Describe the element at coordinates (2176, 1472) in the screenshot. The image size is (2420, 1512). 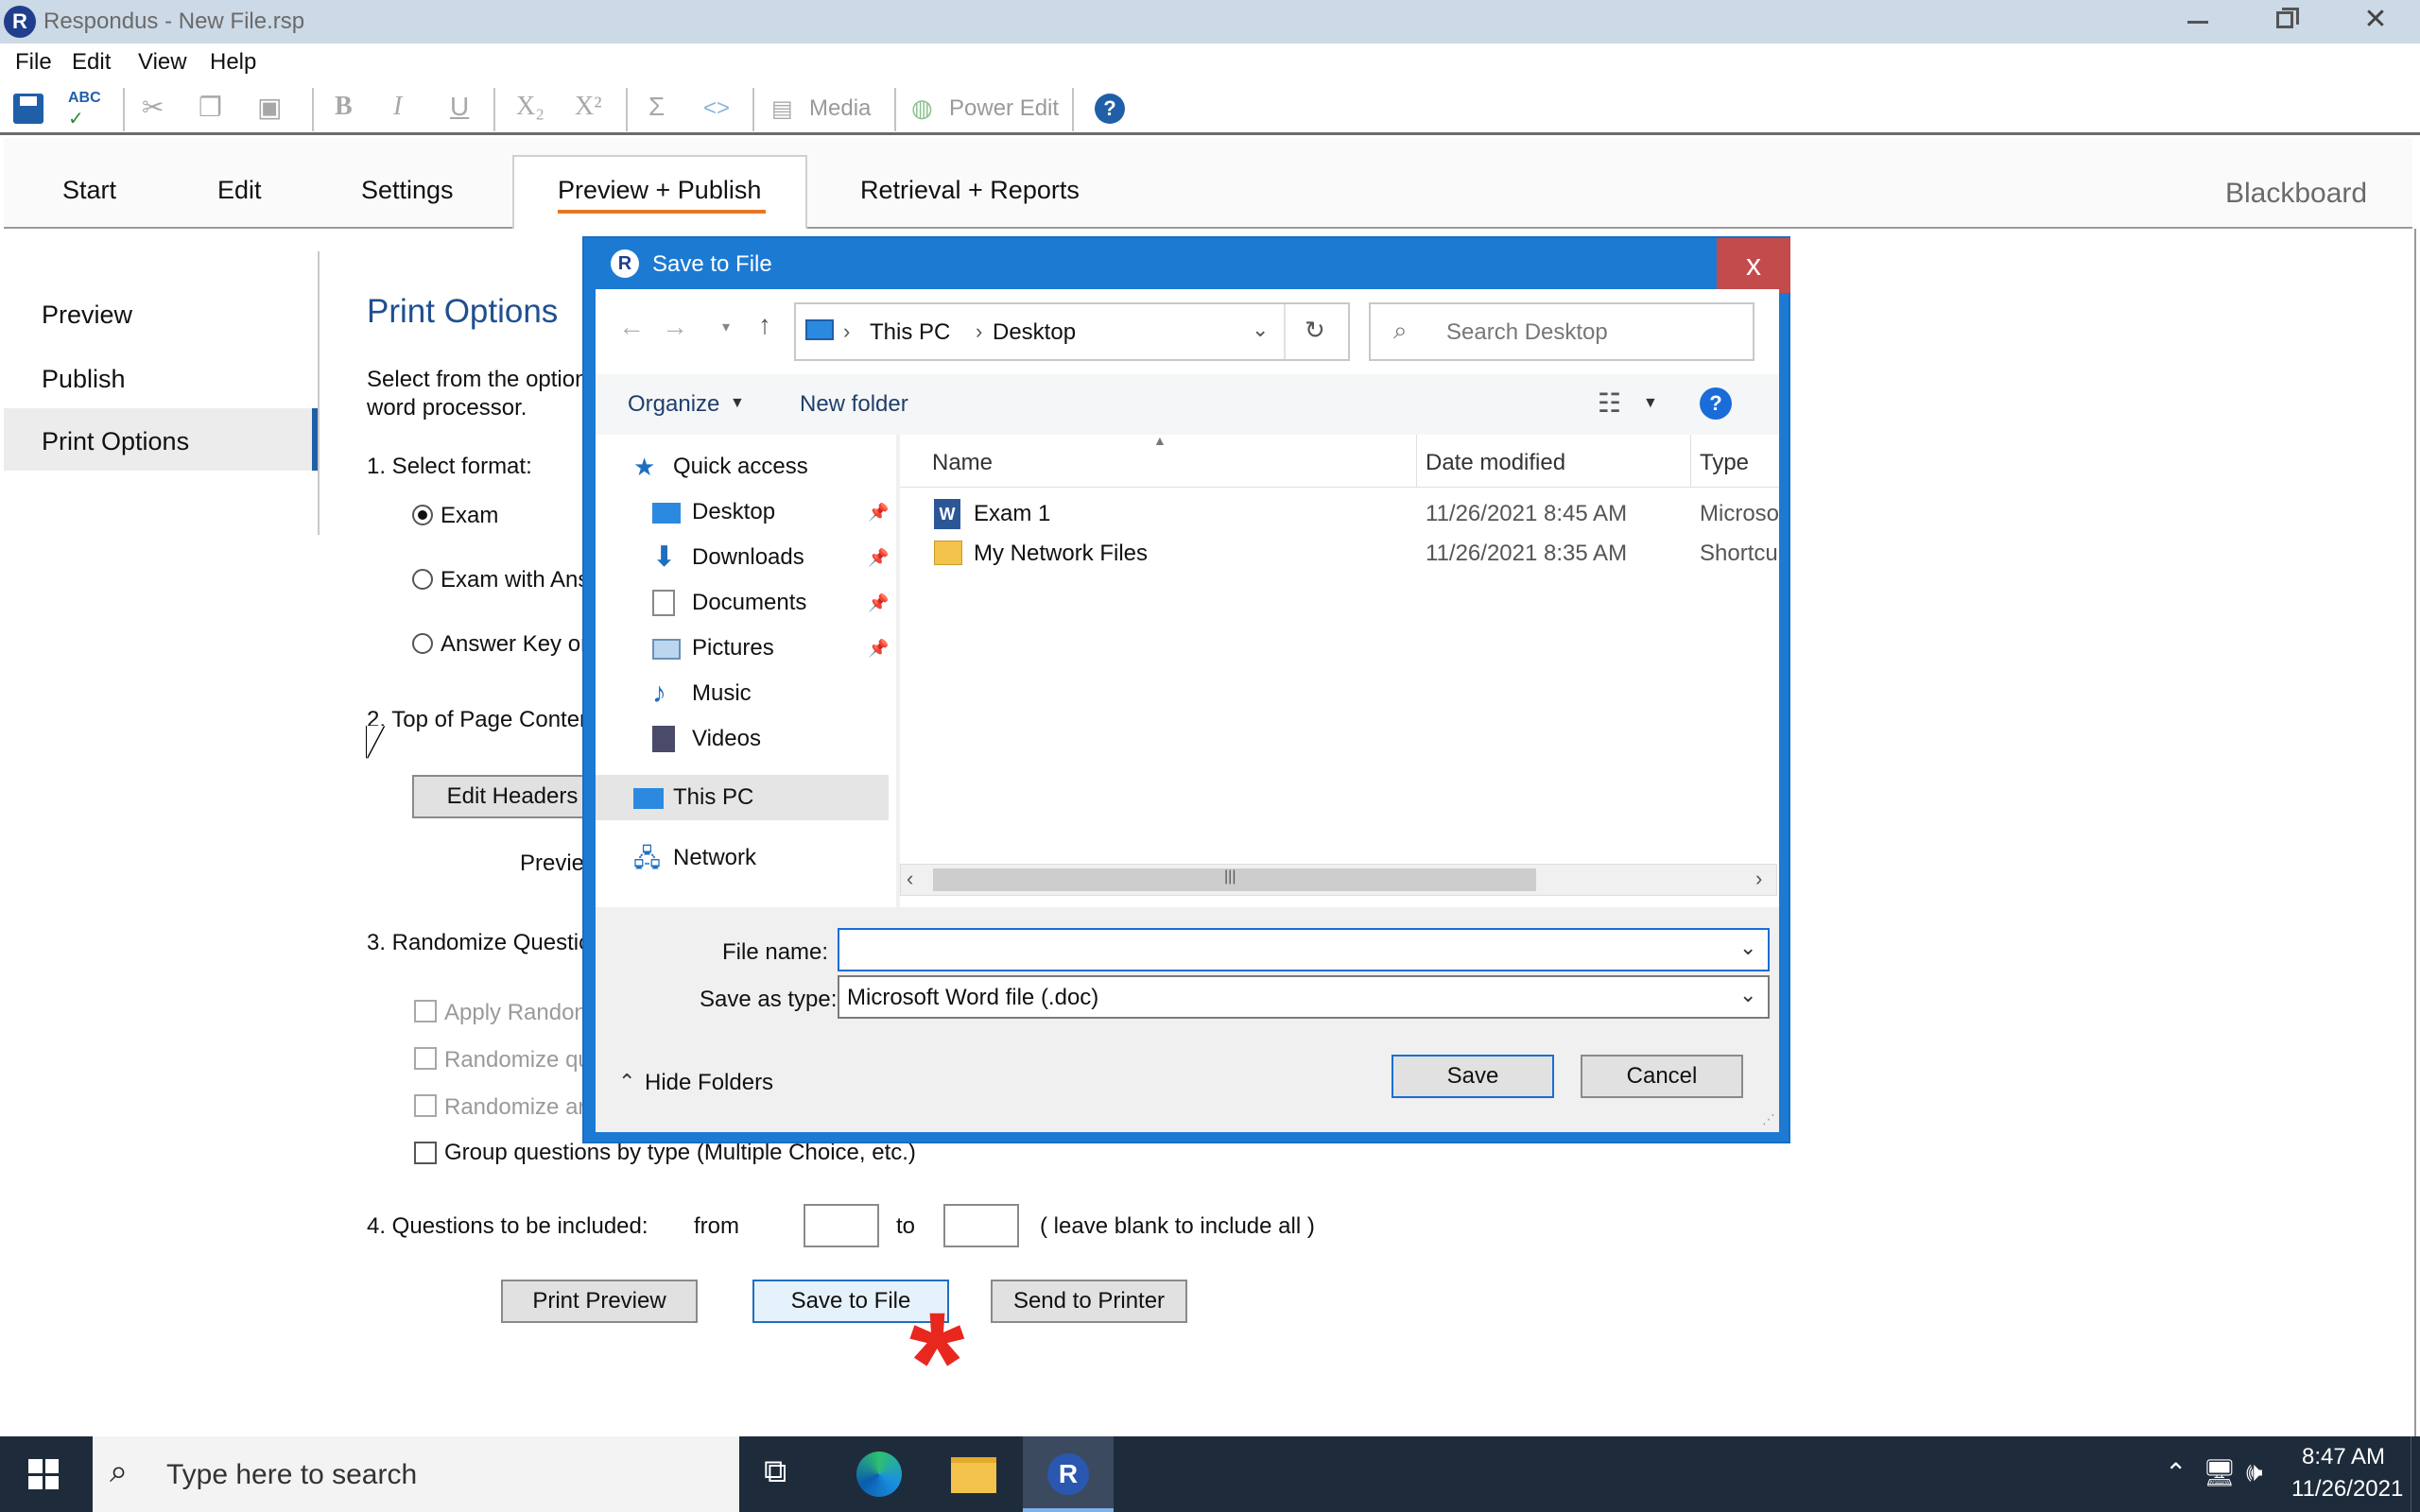
I see `show-hidden-icons: ⌃` at that location.